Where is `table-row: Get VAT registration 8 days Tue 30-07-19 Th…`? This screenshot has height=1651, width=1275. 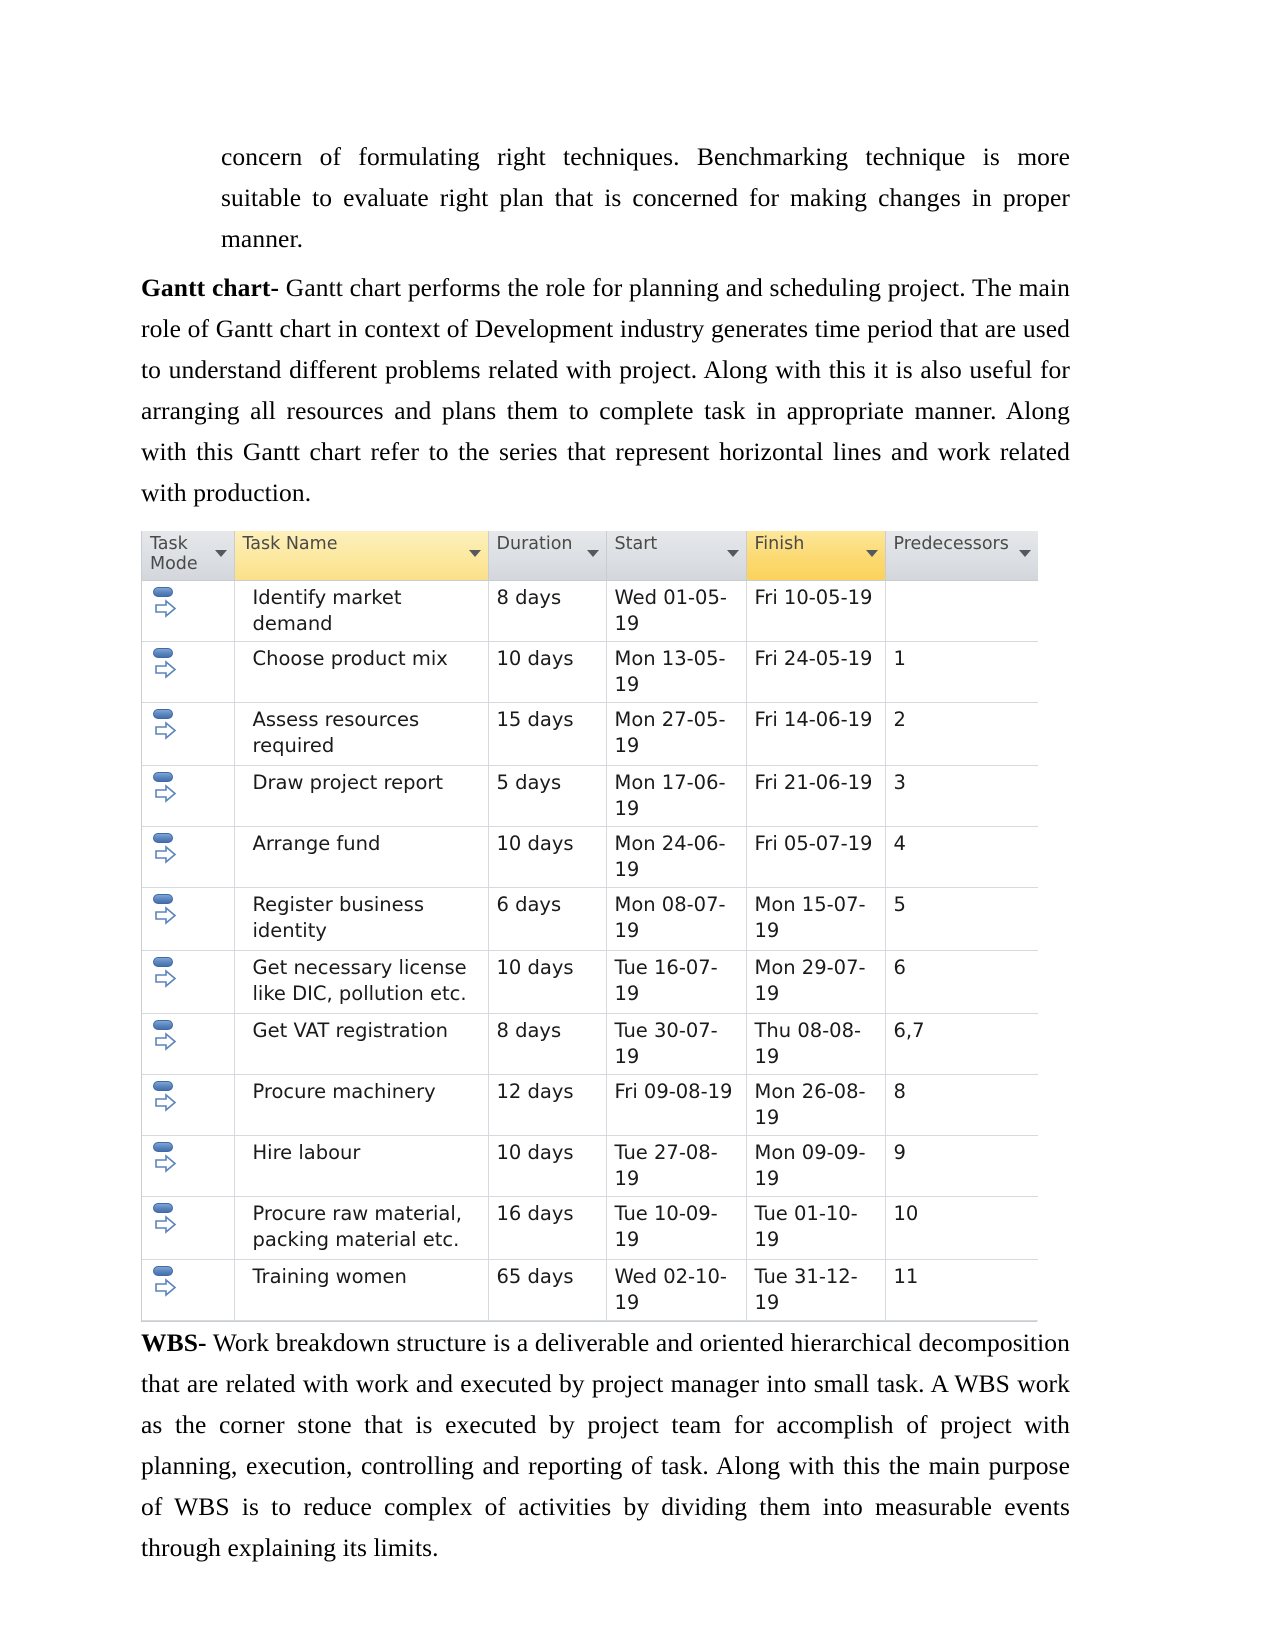
table-row: Get VAT registration 8 days Tue 30-07-19 Th… is located at coordinates (590, 1044).